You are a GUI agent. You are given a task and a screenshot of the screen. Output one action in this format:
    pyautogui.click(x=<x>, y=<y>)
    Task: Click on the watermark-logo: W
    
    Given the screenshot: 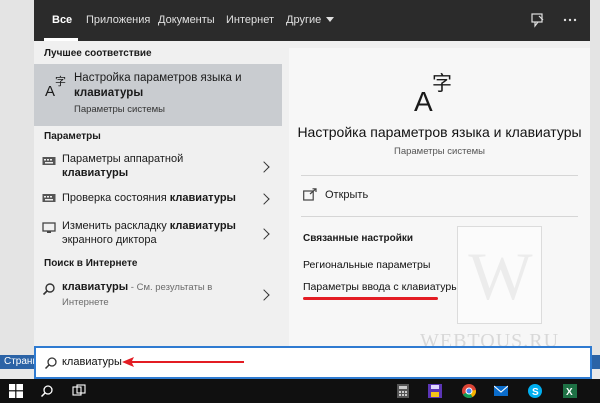 What is the action you would take?
    pyautogui.click(x=499, y=275)
    